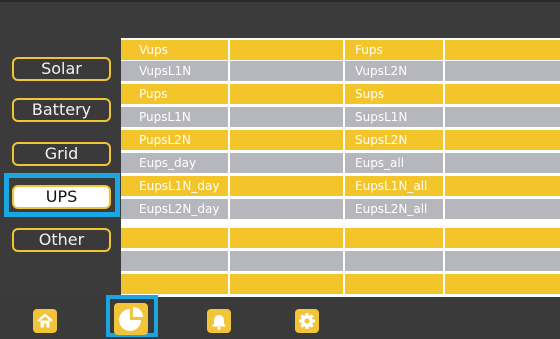  I want to click on table-cell: Fups, so click(369, 50).